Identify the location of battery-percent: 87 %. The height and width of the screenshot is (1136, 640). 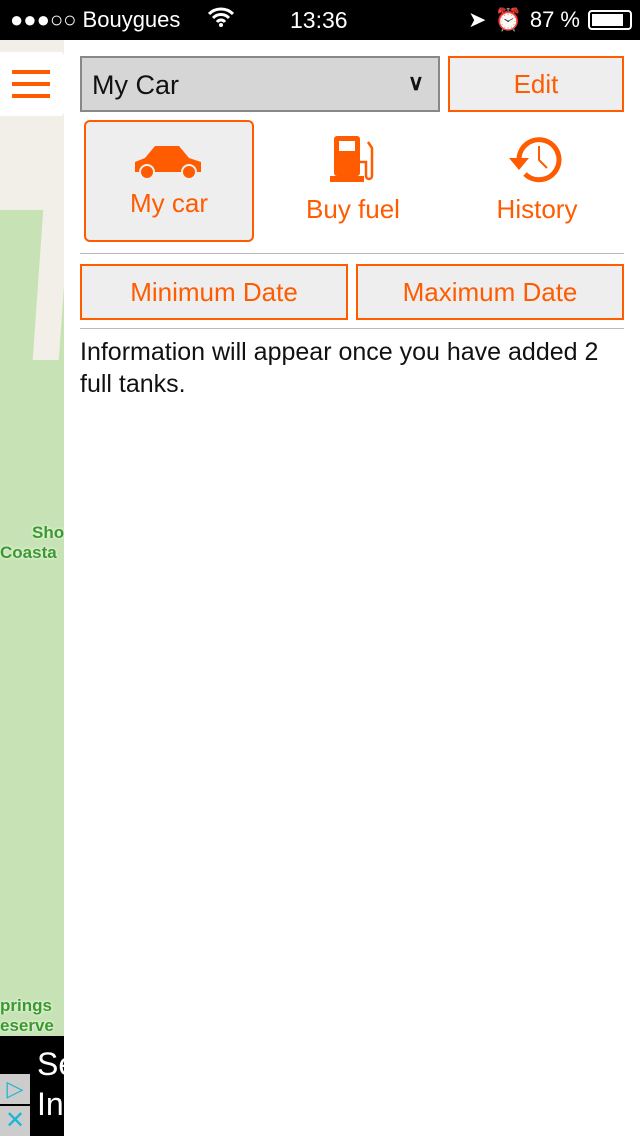
(554, 19).